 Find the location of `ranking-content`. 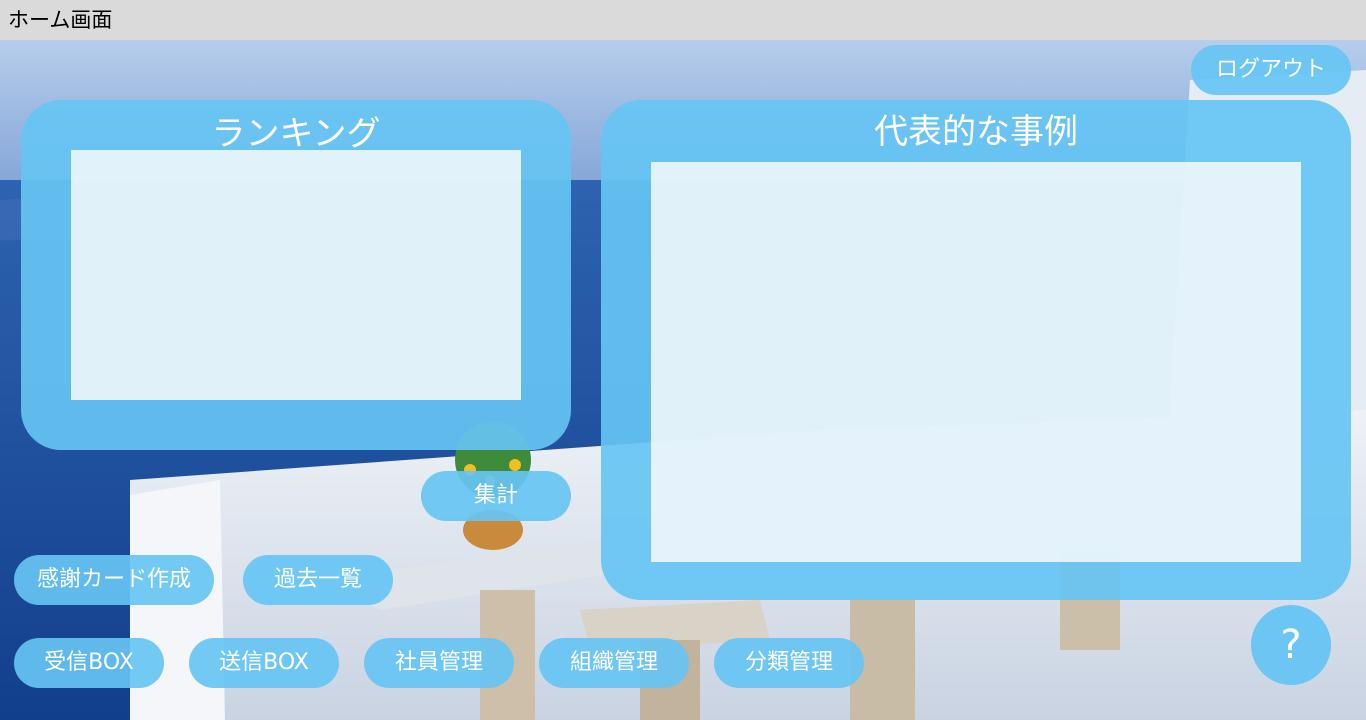

ranking-content is located at coordinates (296, 275).